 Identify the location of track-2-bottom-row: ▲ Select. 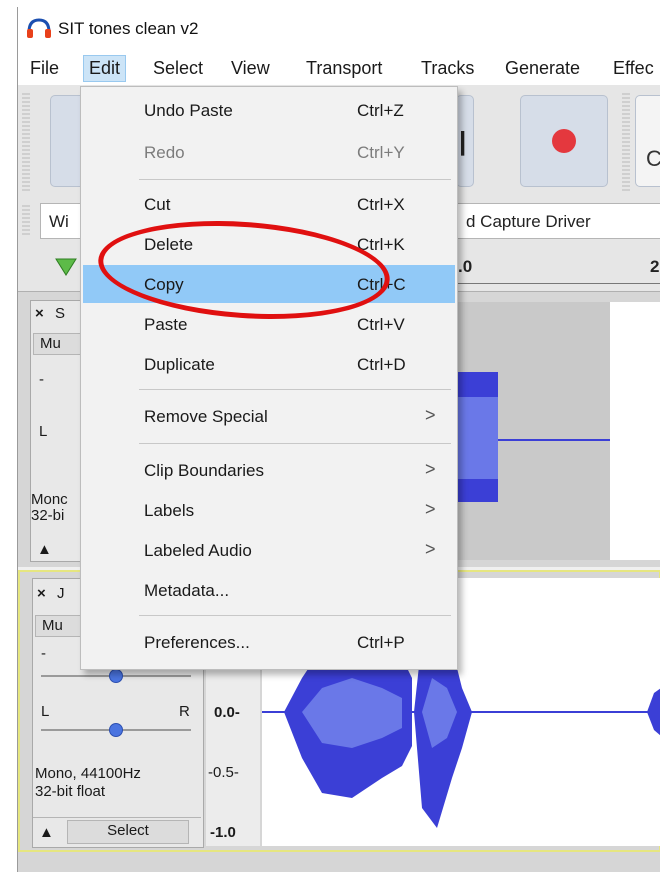
(117, 831).